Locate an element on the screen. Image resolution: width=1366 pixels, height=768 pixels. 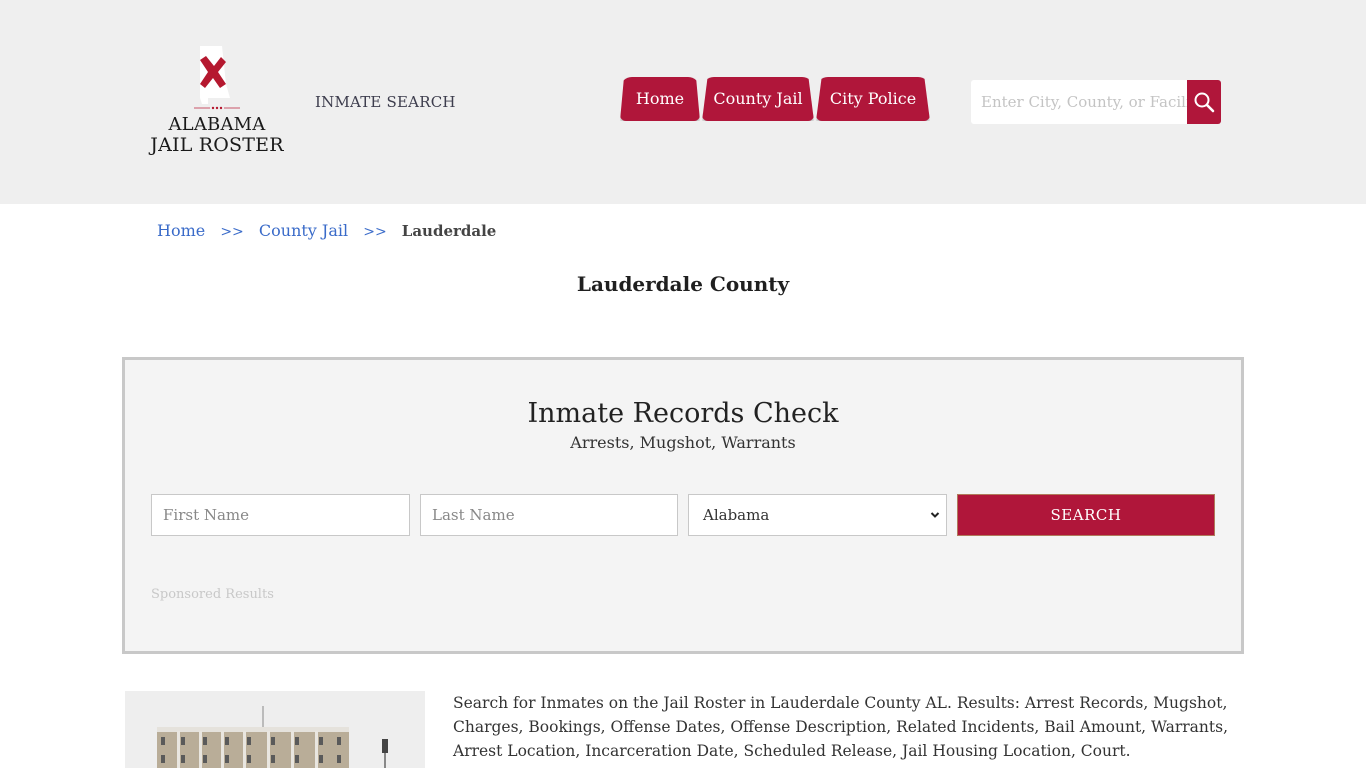
state-select: Alabama is located at coordinates (817, 515).